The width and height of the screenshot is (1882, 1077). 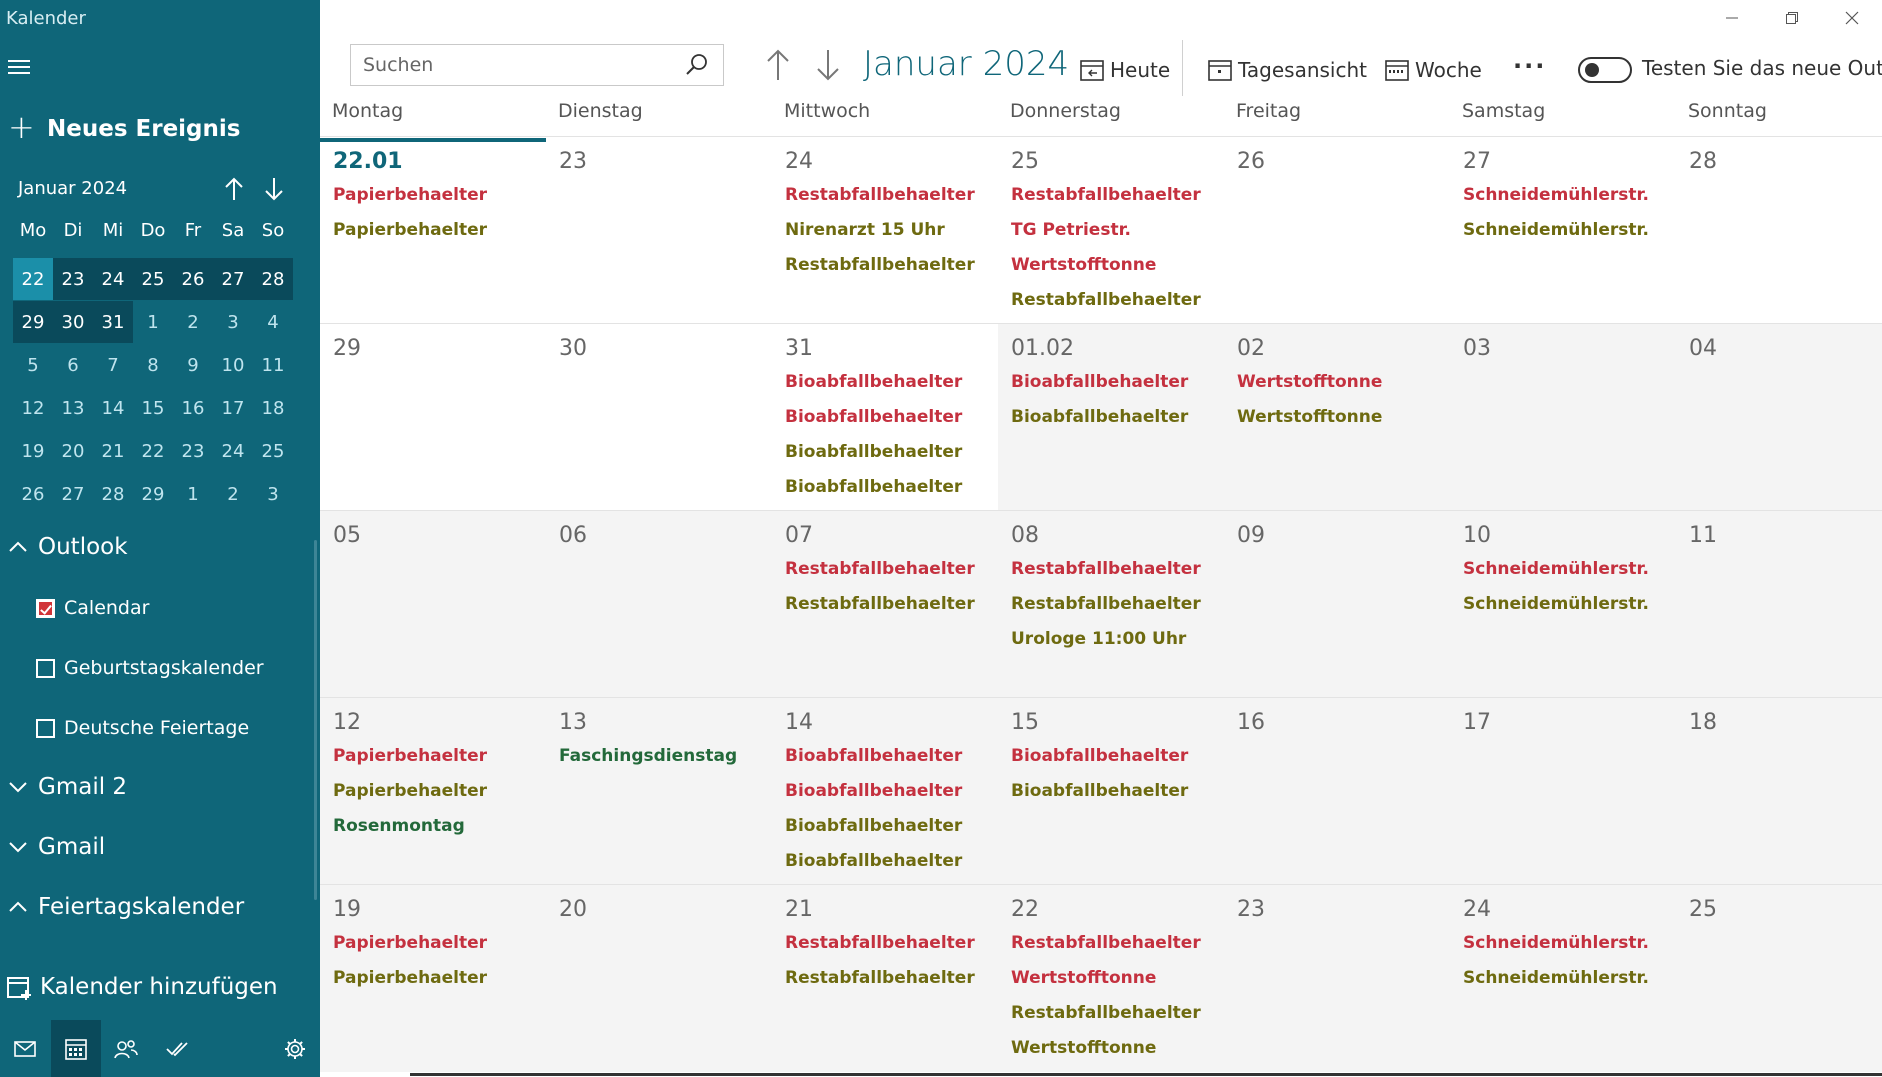 What do you see at coordinates (233, 451) in the screenshot?
I see `mini-calendar-day: 24` at bounding box center [233, 451].